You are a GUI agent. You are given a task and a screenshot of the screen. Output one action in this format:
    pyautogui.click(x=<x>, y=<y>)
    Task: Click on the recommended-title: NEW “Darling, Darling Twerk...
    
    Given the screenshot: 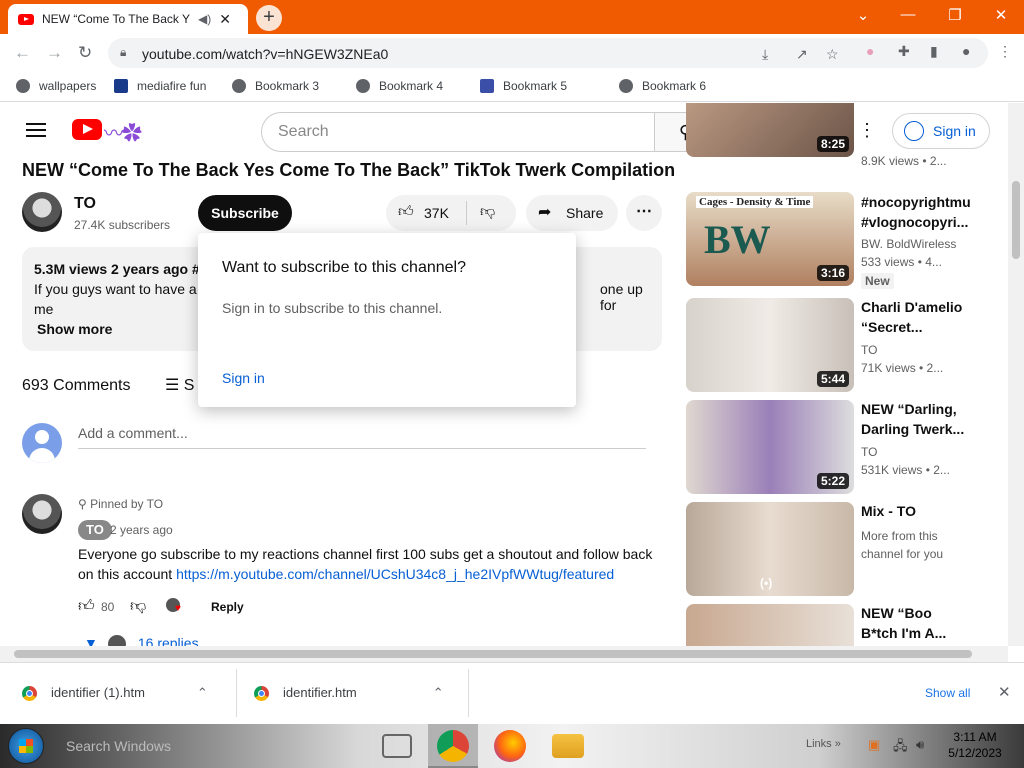 What is the action you would take?
    pyautogui.click(x=913, y=419)
    